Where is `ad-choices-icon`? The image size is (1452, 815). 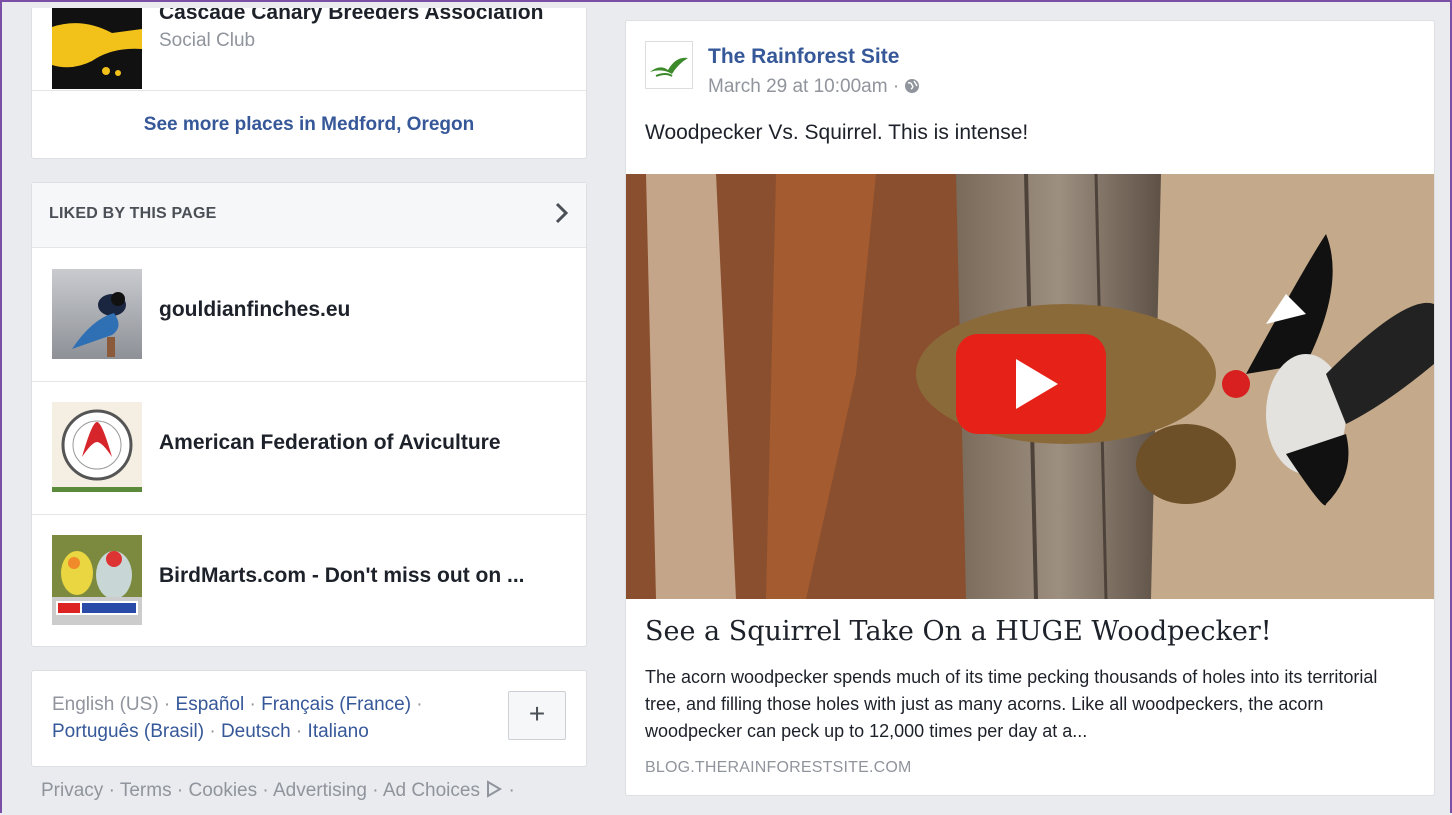
ad-choices-icon is located at coordinates (496, 790).